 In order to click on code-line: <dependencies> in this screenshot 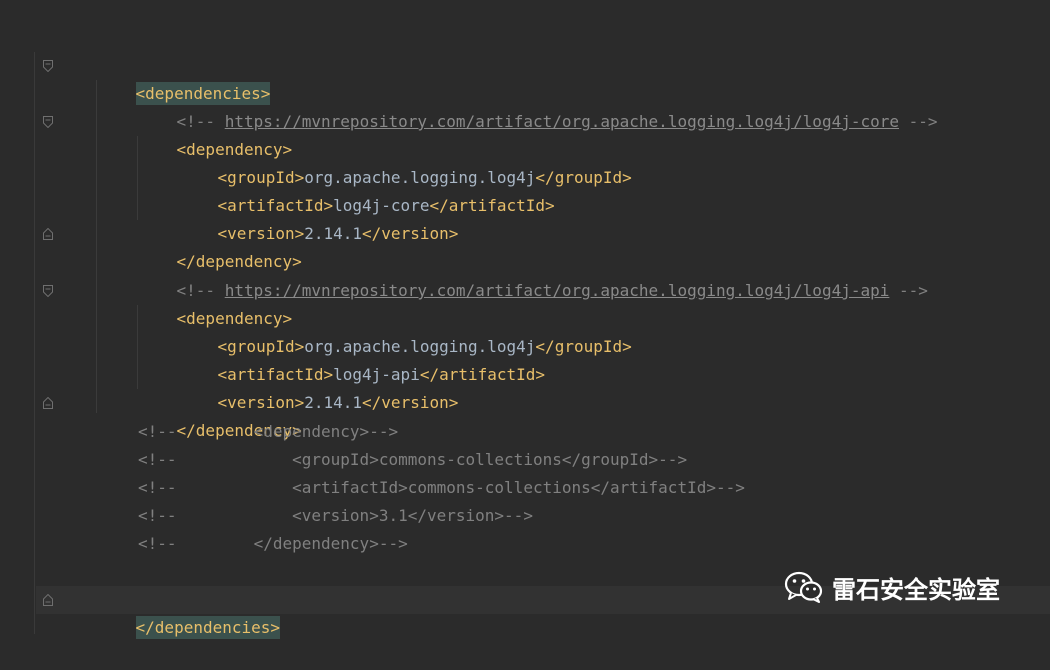, I will do `click(184, 78)`.